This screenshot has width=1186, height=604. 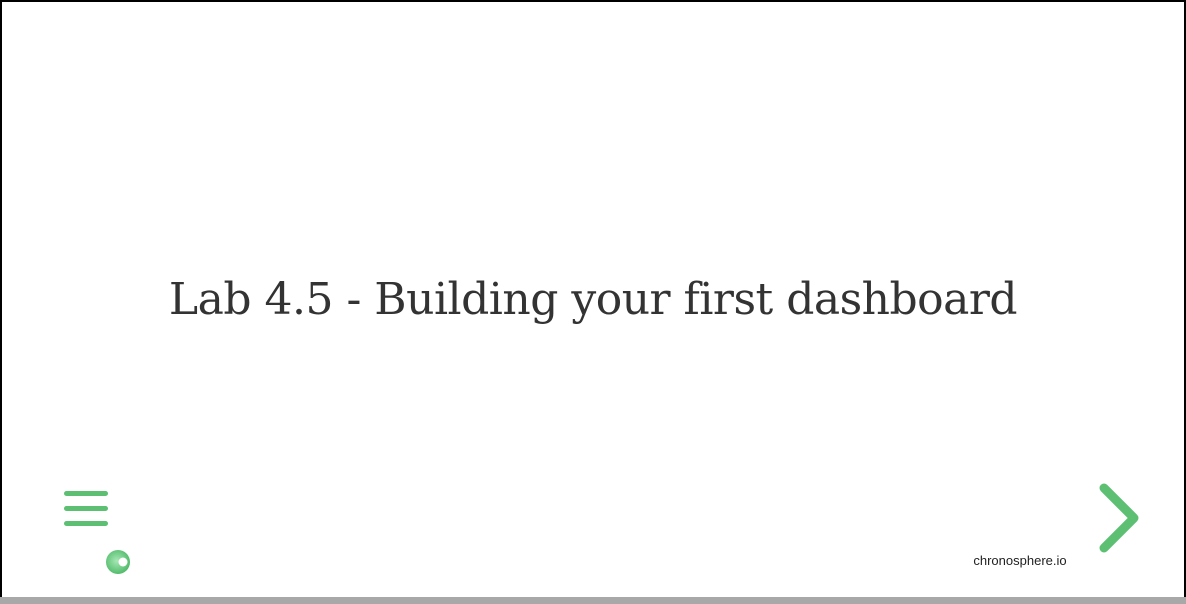 I want to click on slide-title: Lab 4.5 - Building your first dashboard, so click(x=593, y=299).